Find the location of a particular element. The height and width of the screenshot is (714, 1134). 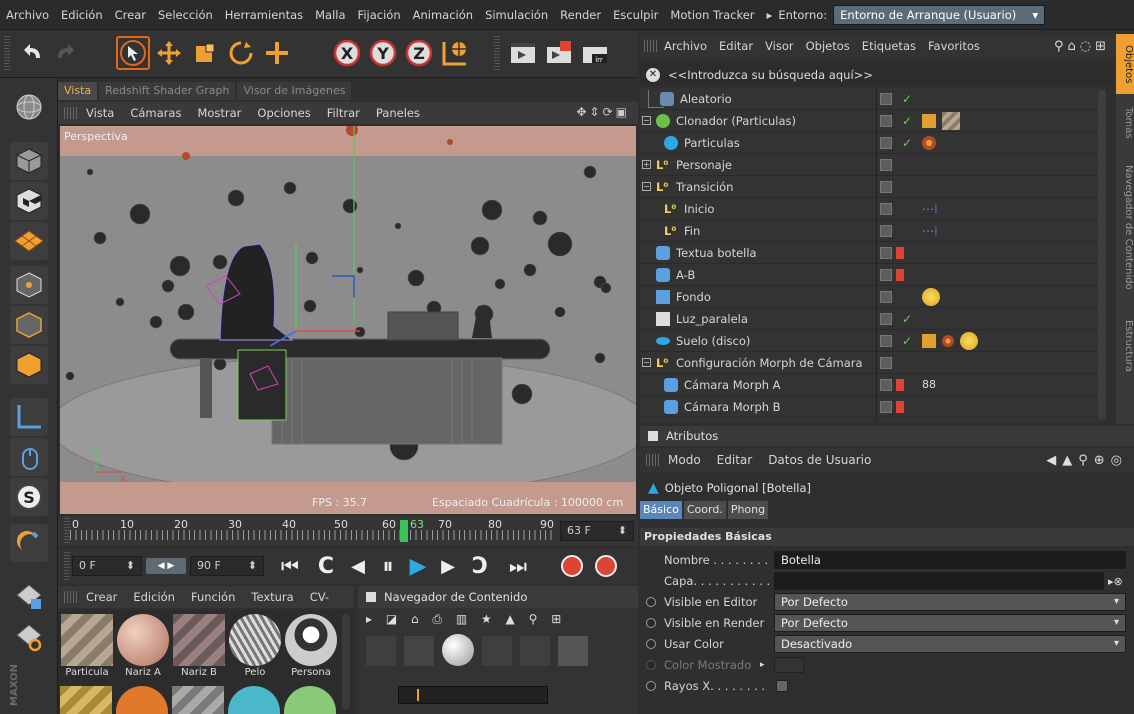

viewport-menu-mostrar: Mostrar is located at coordinates (219, 113).